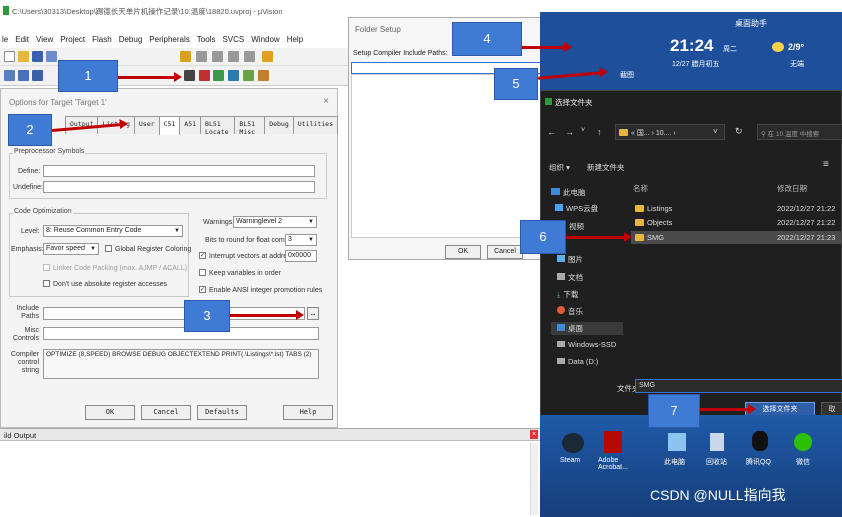 Image resolution: width=842 pixels, height=517 pixels. I want to click on component-icon, so click(263, 75).